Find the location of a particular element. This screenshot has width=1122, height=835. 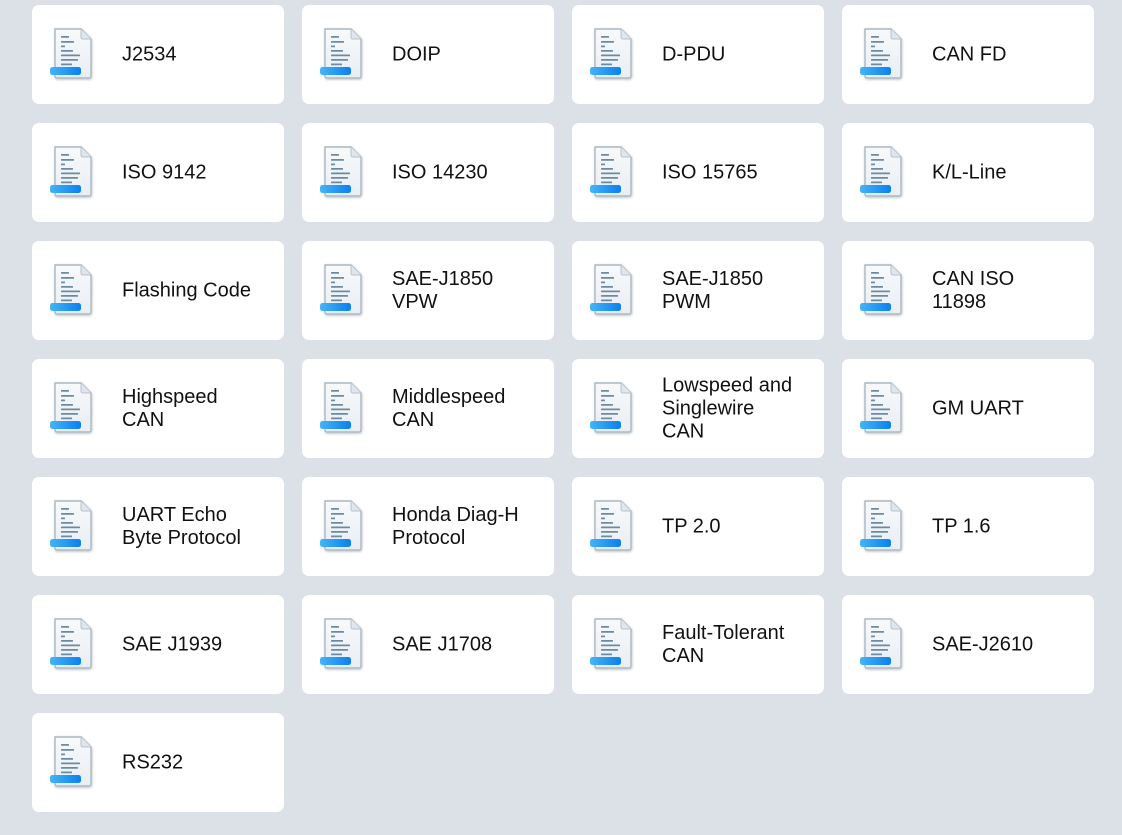

protocol-label-line: DOIP is located at coordinates (416, 54).